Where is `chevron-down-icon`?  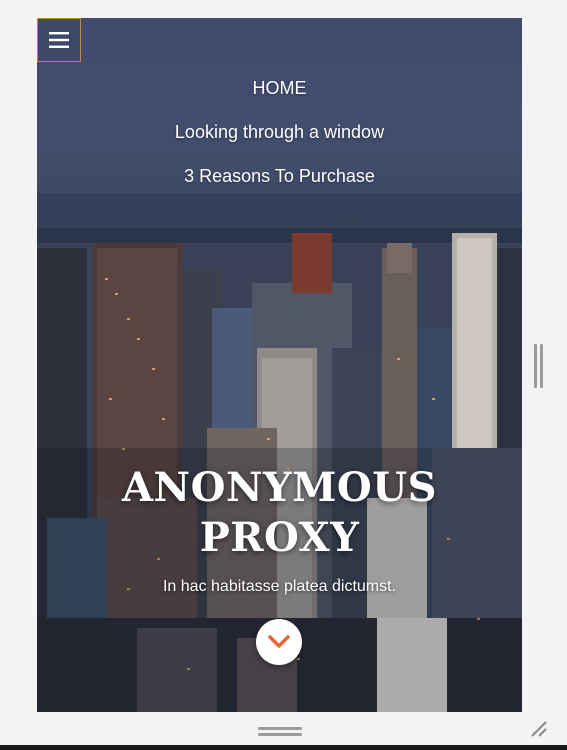 chevron-down-icon is located at coordinates (279, 641).